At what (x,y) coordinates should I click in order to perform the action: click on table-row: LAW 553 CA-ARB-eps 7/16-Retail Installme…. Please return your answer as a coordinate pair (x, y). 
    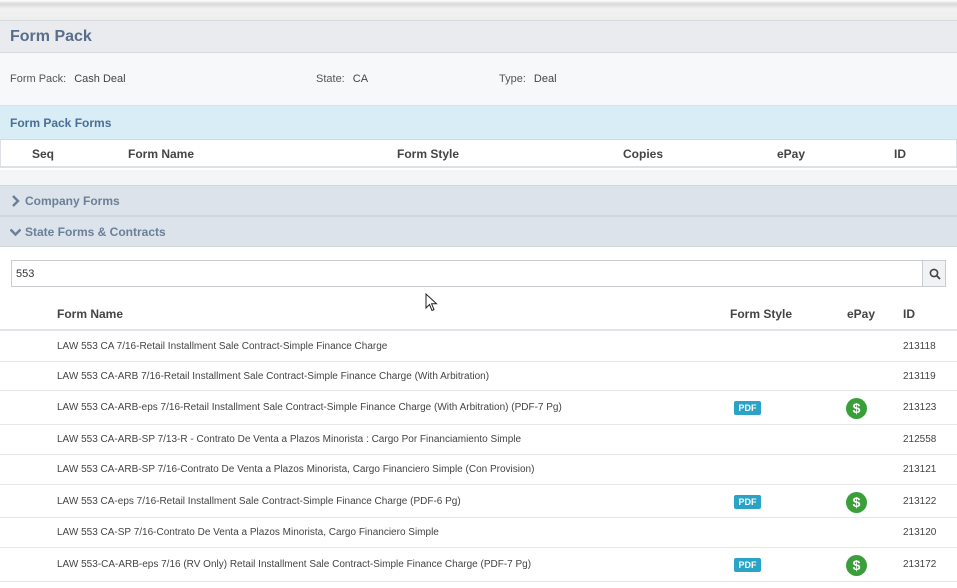
    Looking at the image, I should click on (478, 408).